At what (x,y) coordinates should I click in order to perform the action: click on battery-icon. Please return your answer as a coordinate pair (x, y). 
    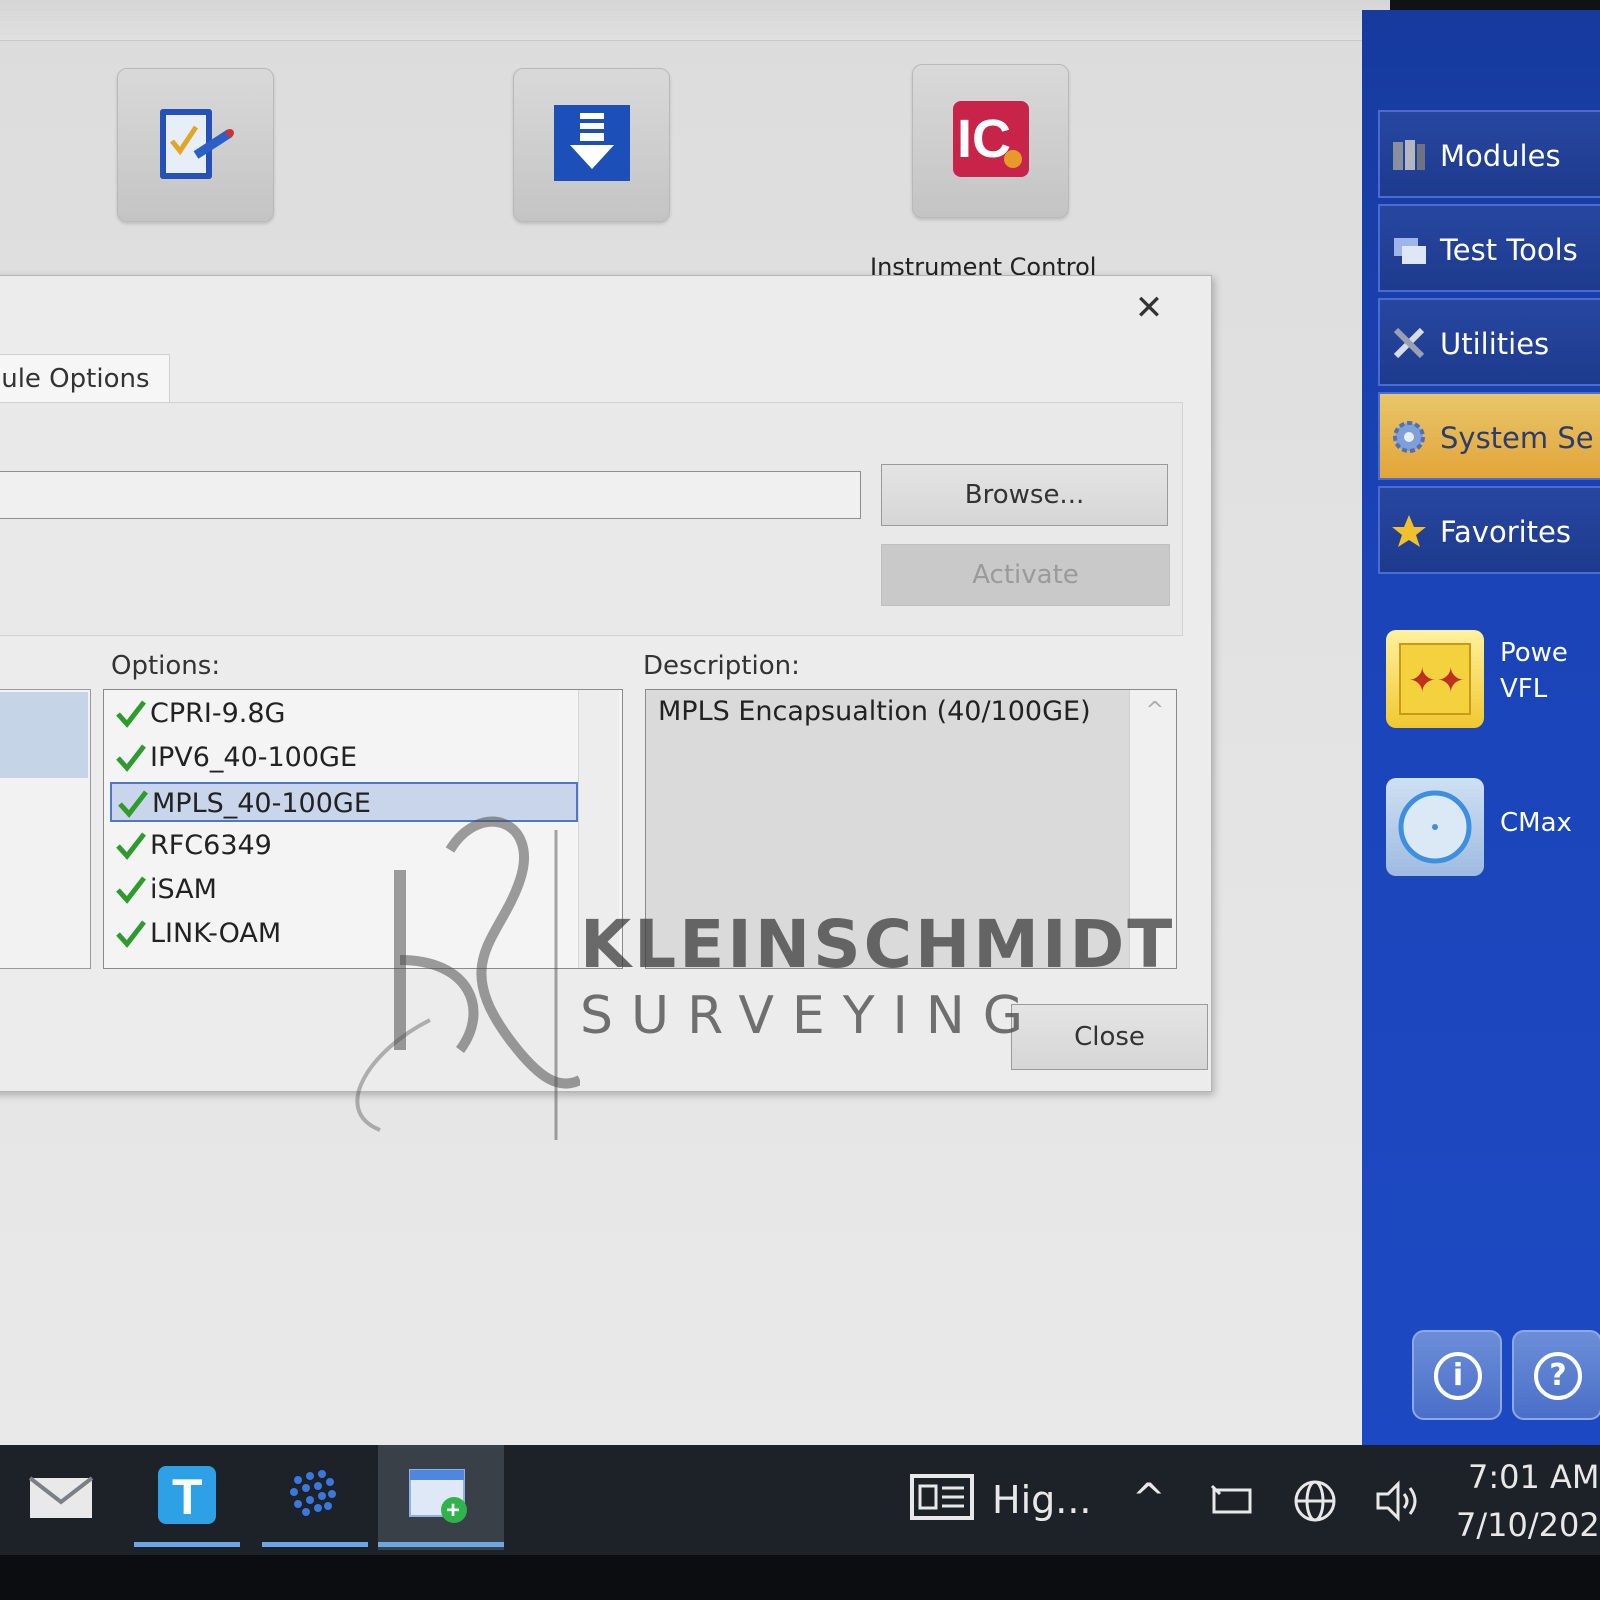
    Looking at the image, I should click on (1233, 1503).